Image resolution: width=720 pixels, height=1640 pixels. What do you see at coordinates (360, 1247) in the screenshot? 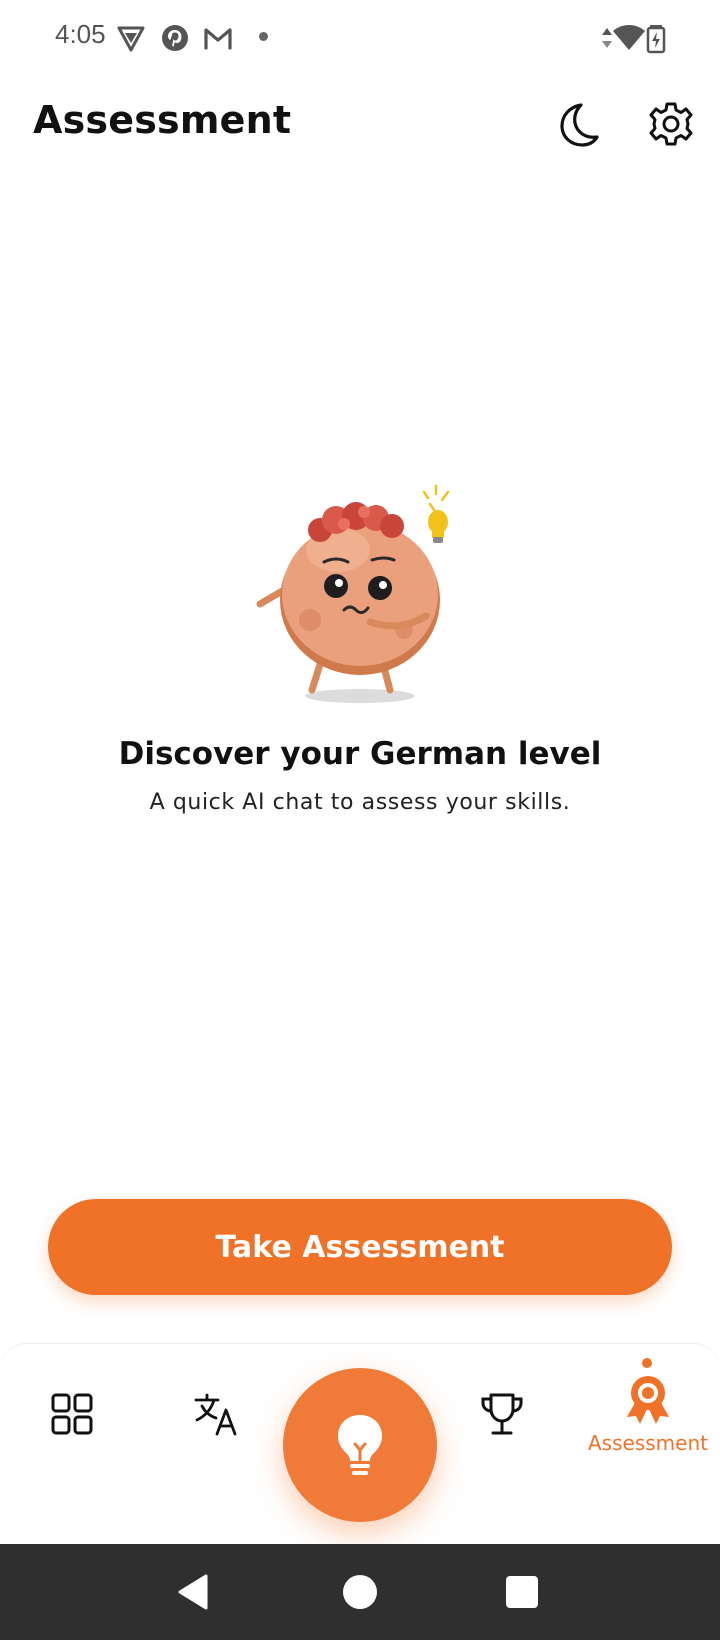
I see `take-assessment-button: Take Assessment` at bounding box center [360, 1247].